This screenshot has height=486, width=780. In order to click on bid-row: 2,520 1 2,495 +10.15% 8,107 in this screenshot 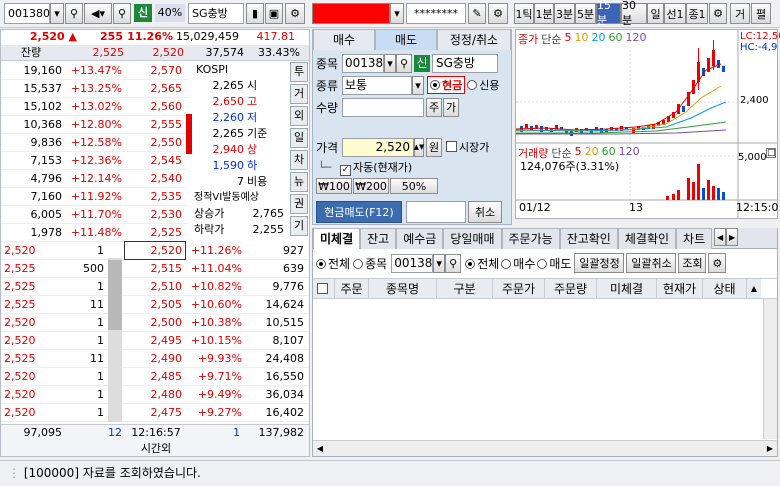, I will do `click(155, 341)`.